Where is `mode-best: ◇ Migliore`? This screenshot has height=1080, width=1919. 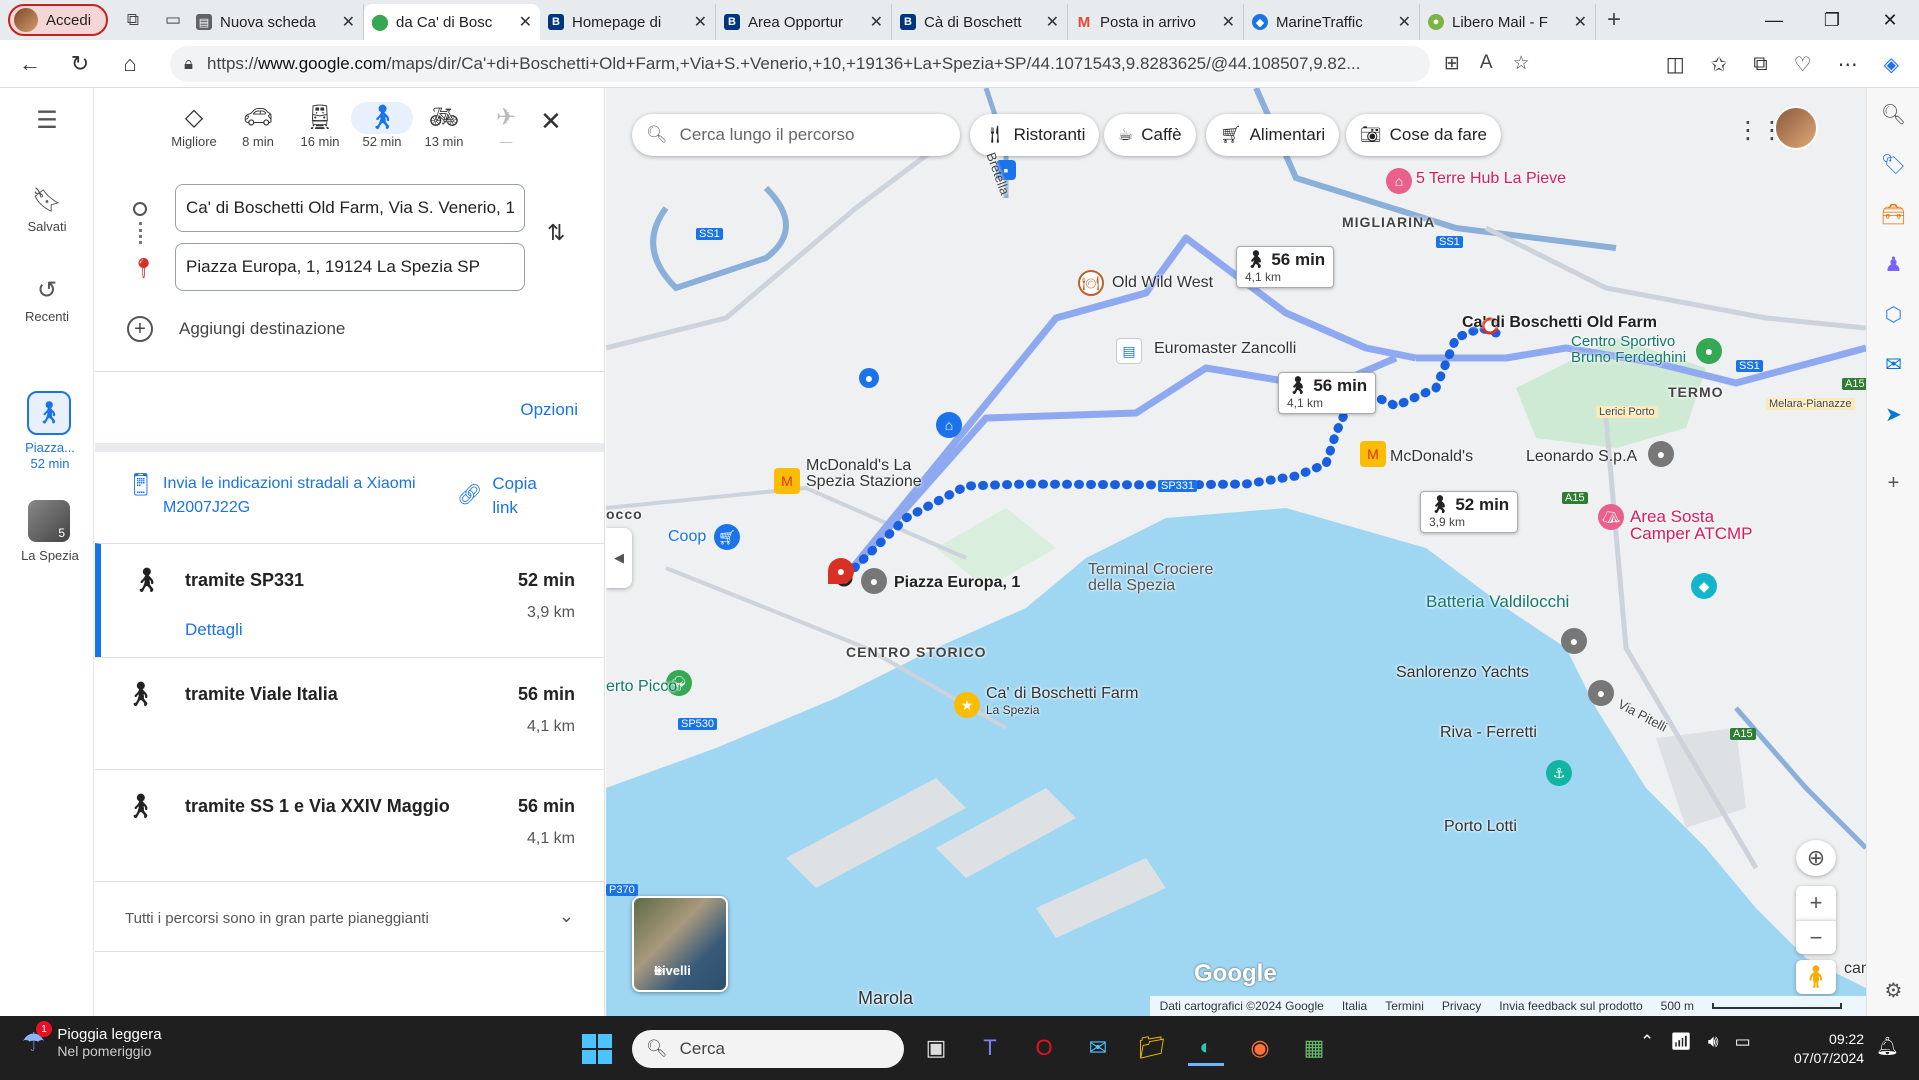 mode-best: ◇ Migliore is located at coordinates (194, 125).